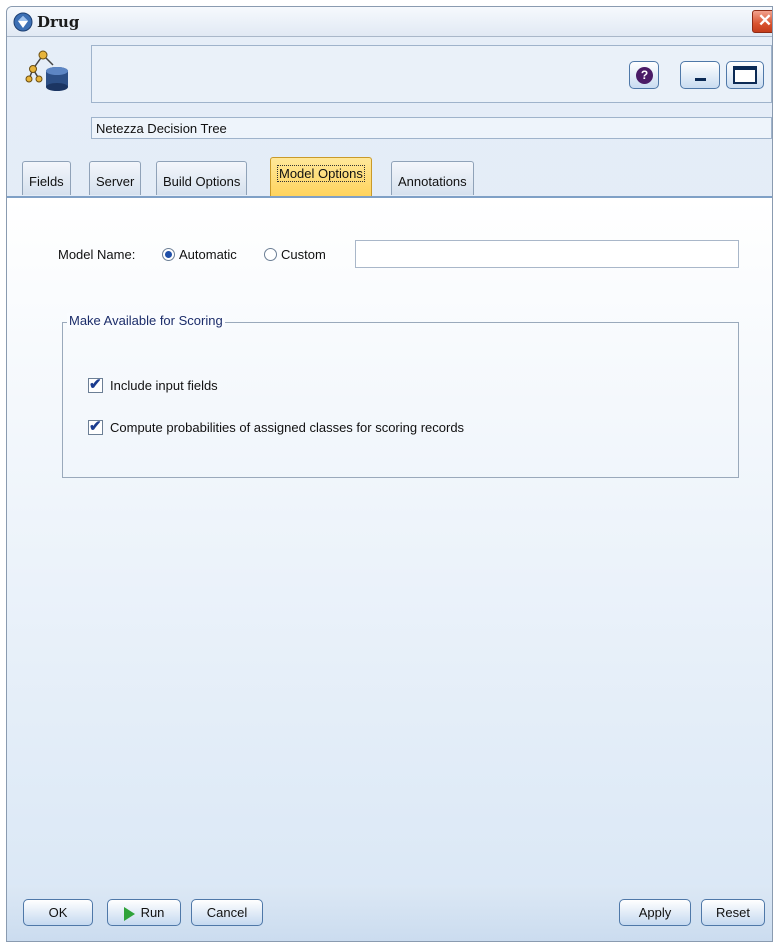 The height and width of the screenshot is (942, 773). I want to click on title-bar: Drug ✕, so click(389, 22).